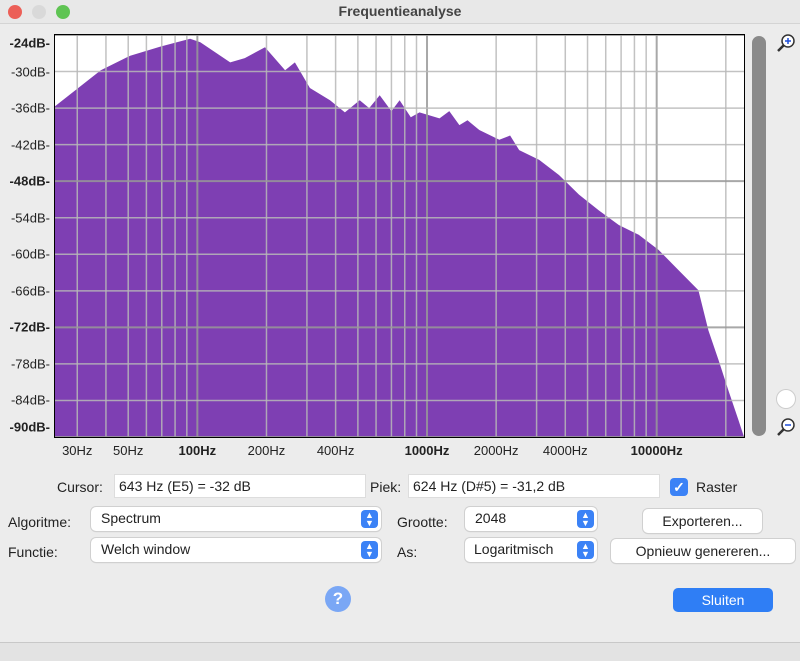  Describe the element at coordinates (40, 522) in the screenshot. I see `algorithm-label: Algoritme:` at that location.